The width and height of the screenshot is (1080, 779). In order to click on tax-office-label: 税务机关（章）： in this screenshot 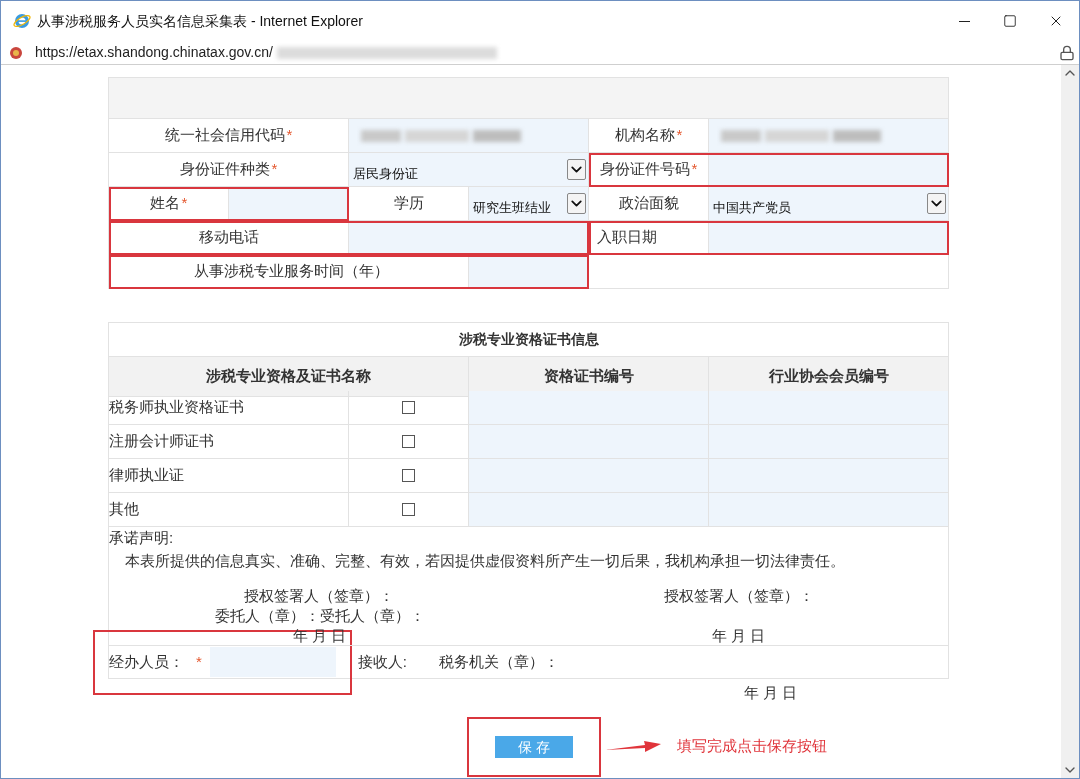, I will do `click(499, 661)`.